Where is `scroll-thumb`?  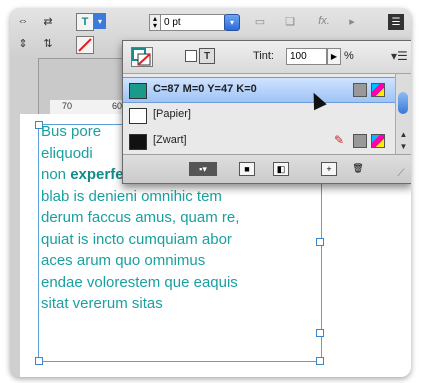 scroll-thumb is located at coordinates (403, 103).